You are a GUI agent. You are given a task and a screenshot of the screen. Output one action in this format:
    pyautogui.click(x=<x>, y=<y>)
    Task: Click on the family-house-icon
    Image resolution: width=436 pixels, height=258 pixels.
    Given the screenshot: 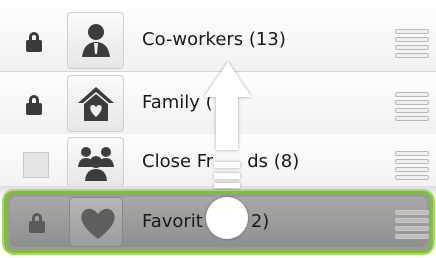 What is the action you would take?
    pyautogui.click(x=96, y=104)
    